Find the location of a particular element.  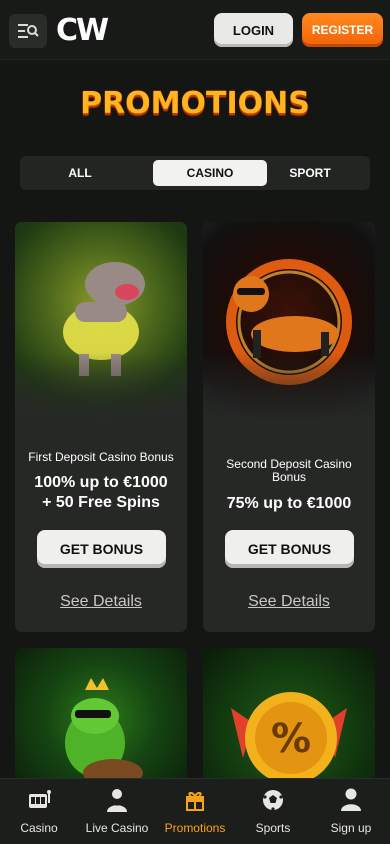

nav-casino: Casino is located at coordinates (39, 811).